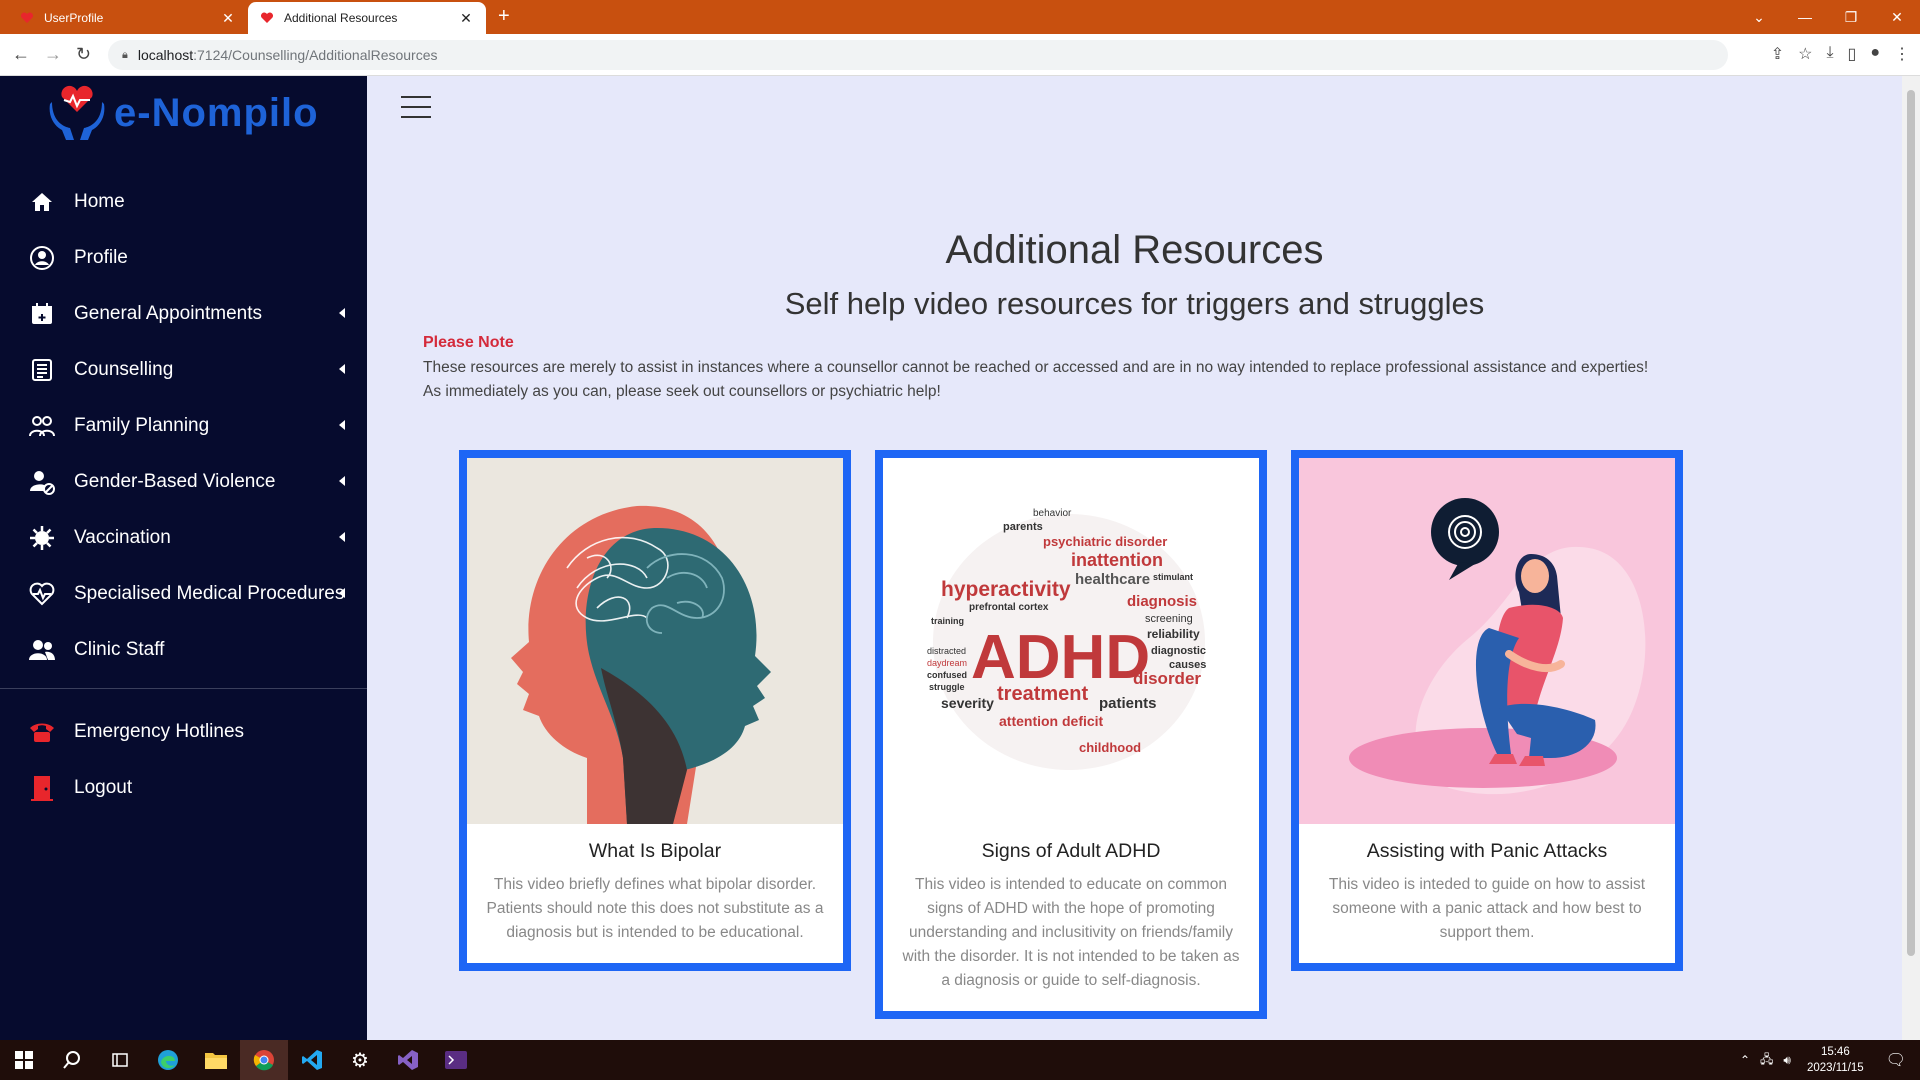 This screenshot has height=1080, width=1920. I want to click on hands-heart-logo-icon, so click(77, 112).